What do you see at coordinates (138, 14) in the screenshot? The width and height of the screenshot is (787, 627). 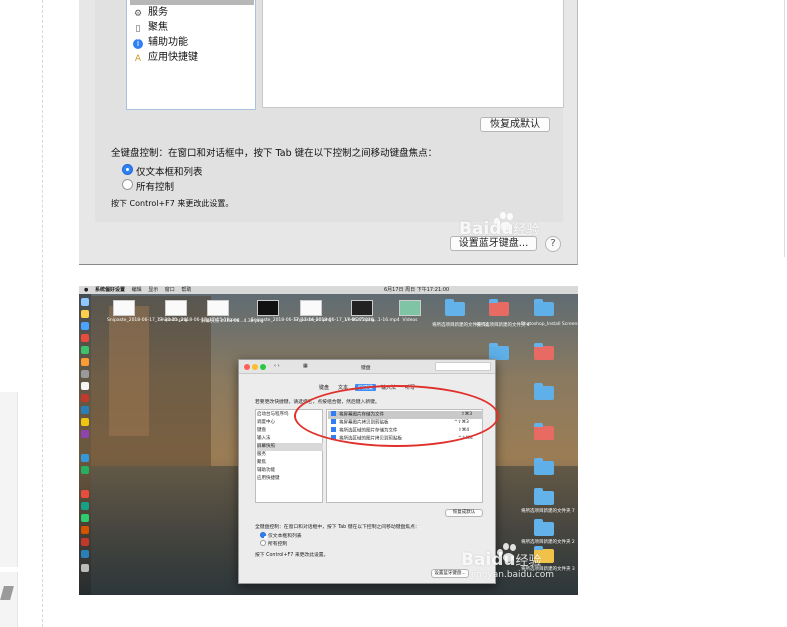 I see `gear-icon: ⚙` at bounding box center [138, 14].